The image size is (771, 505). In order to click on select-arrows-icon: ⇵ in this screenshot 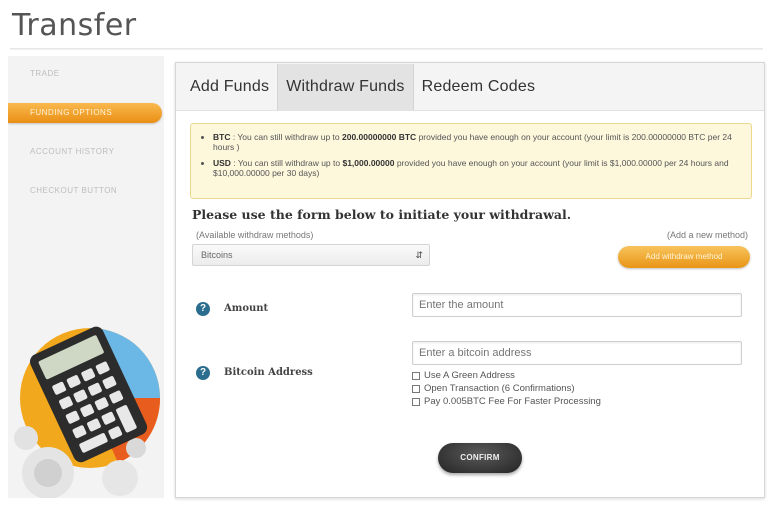, I will do `click(419, 255)`.